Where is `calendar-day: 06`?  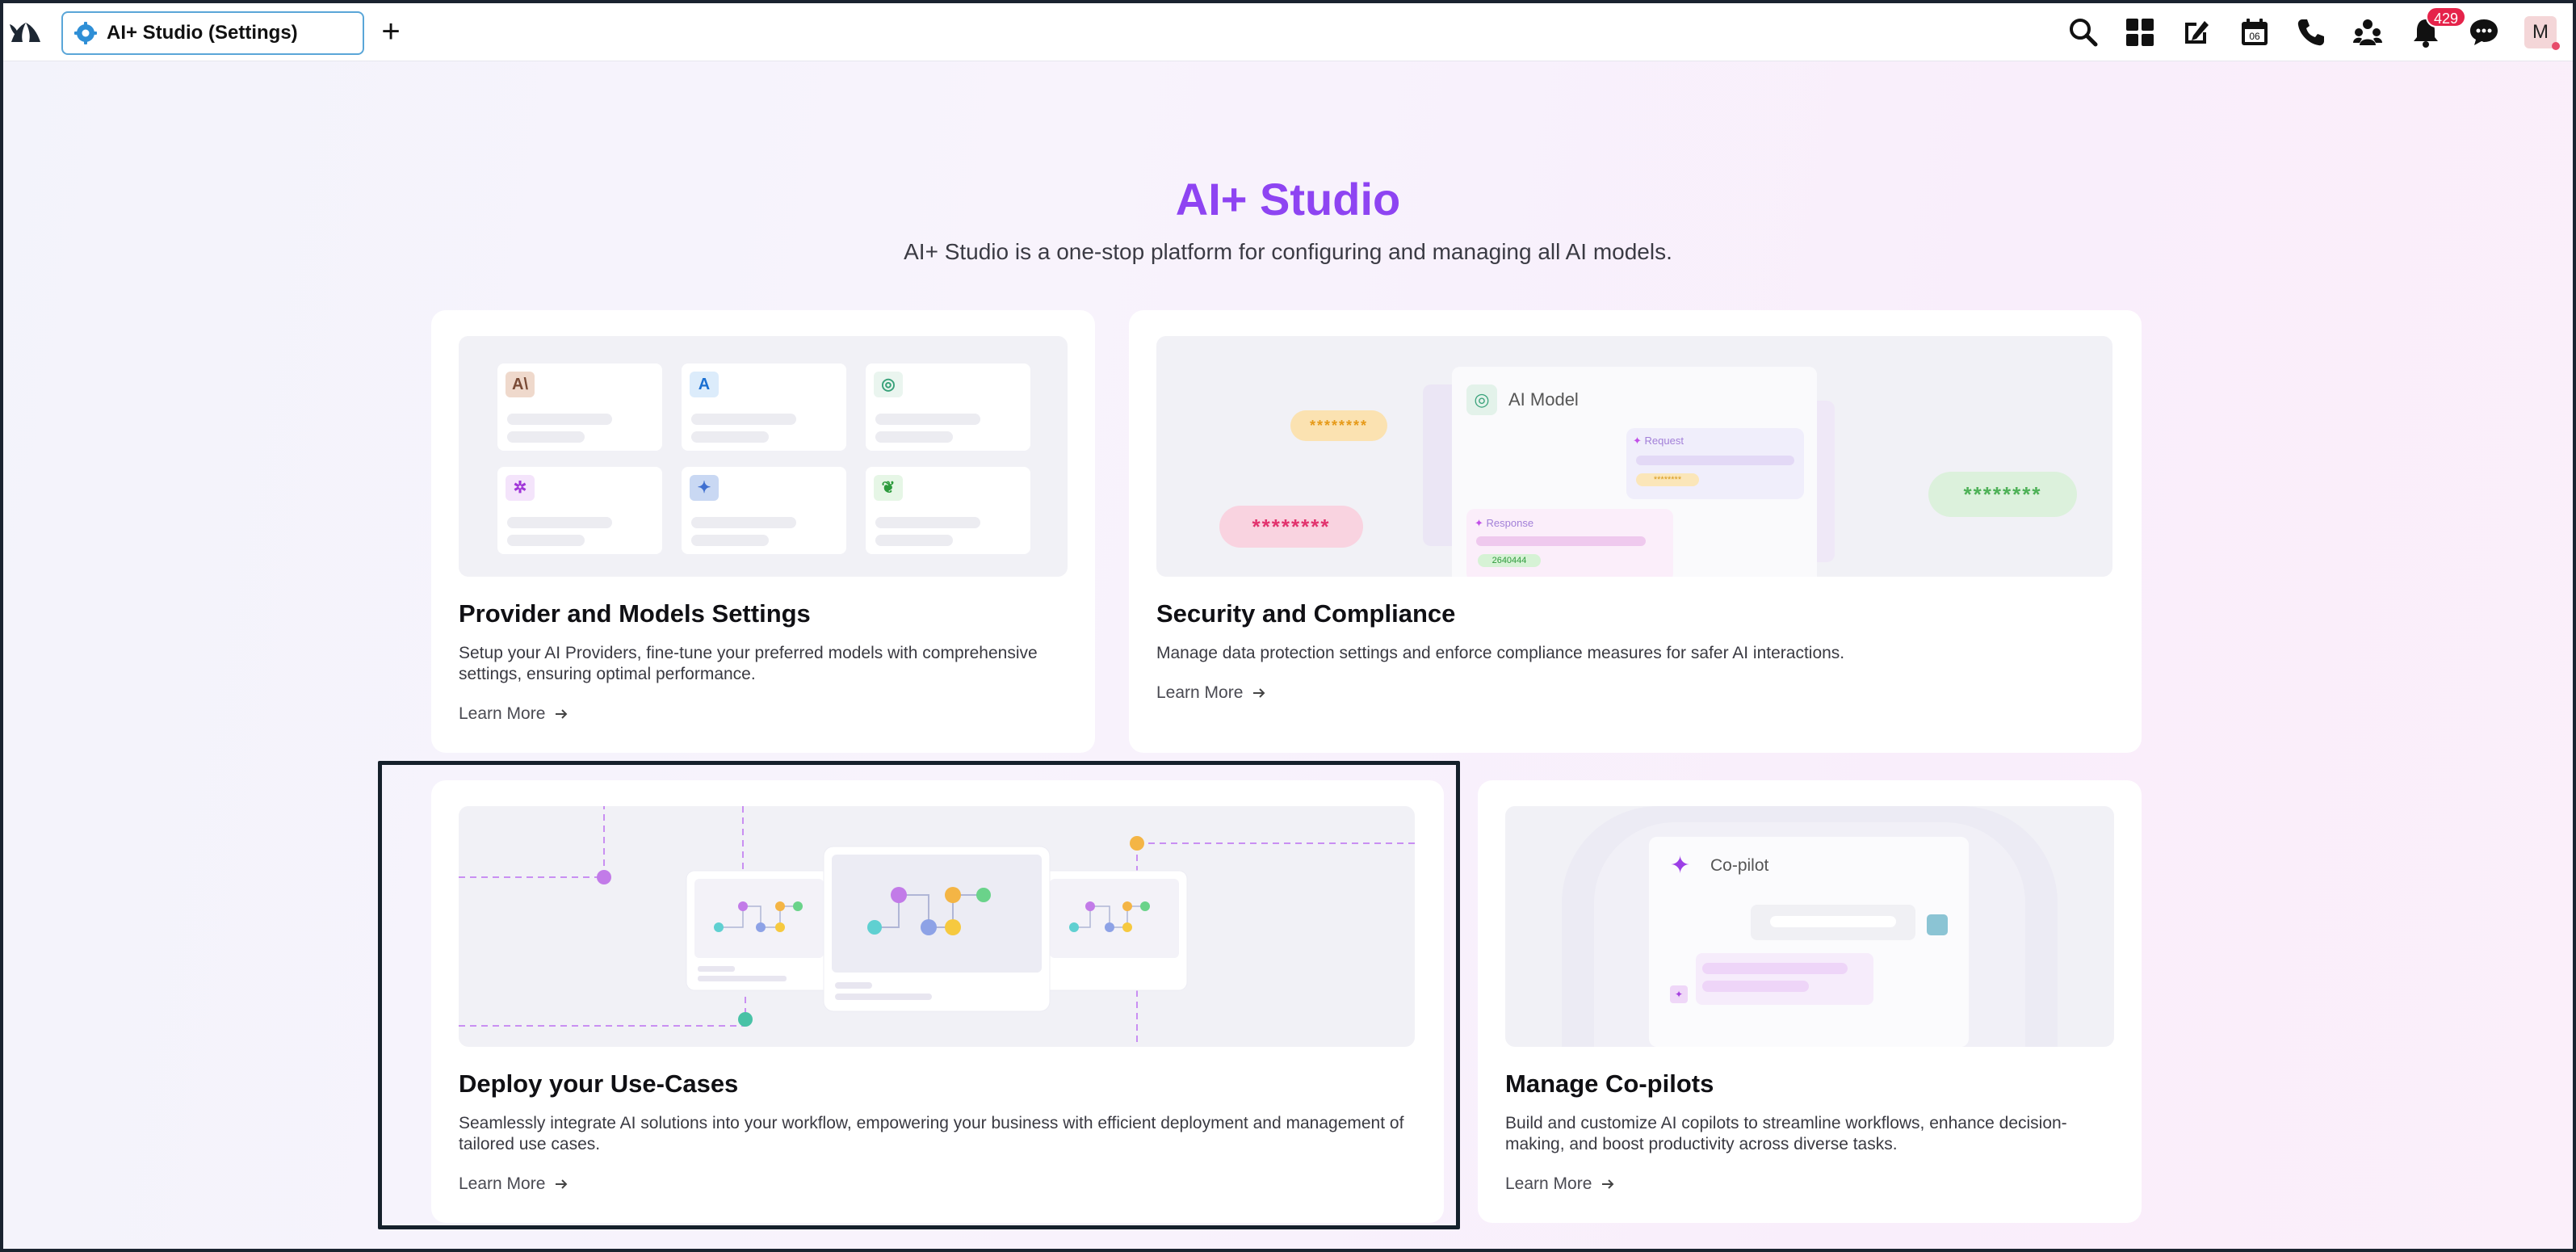
calendar-day: 06 is located at coordinates (2254, 36).